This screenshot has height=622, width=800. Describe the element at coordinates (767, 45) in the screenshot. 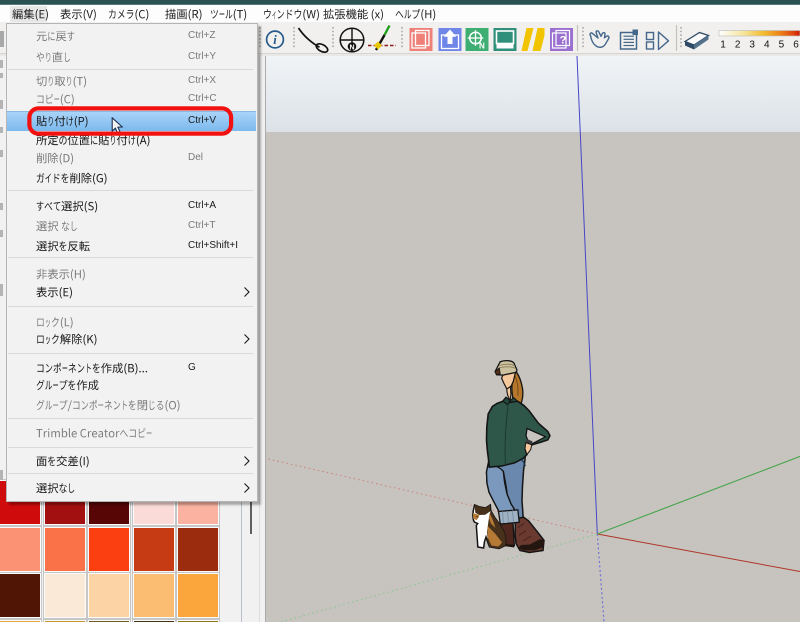

I see `svg-text: 4` at that location.